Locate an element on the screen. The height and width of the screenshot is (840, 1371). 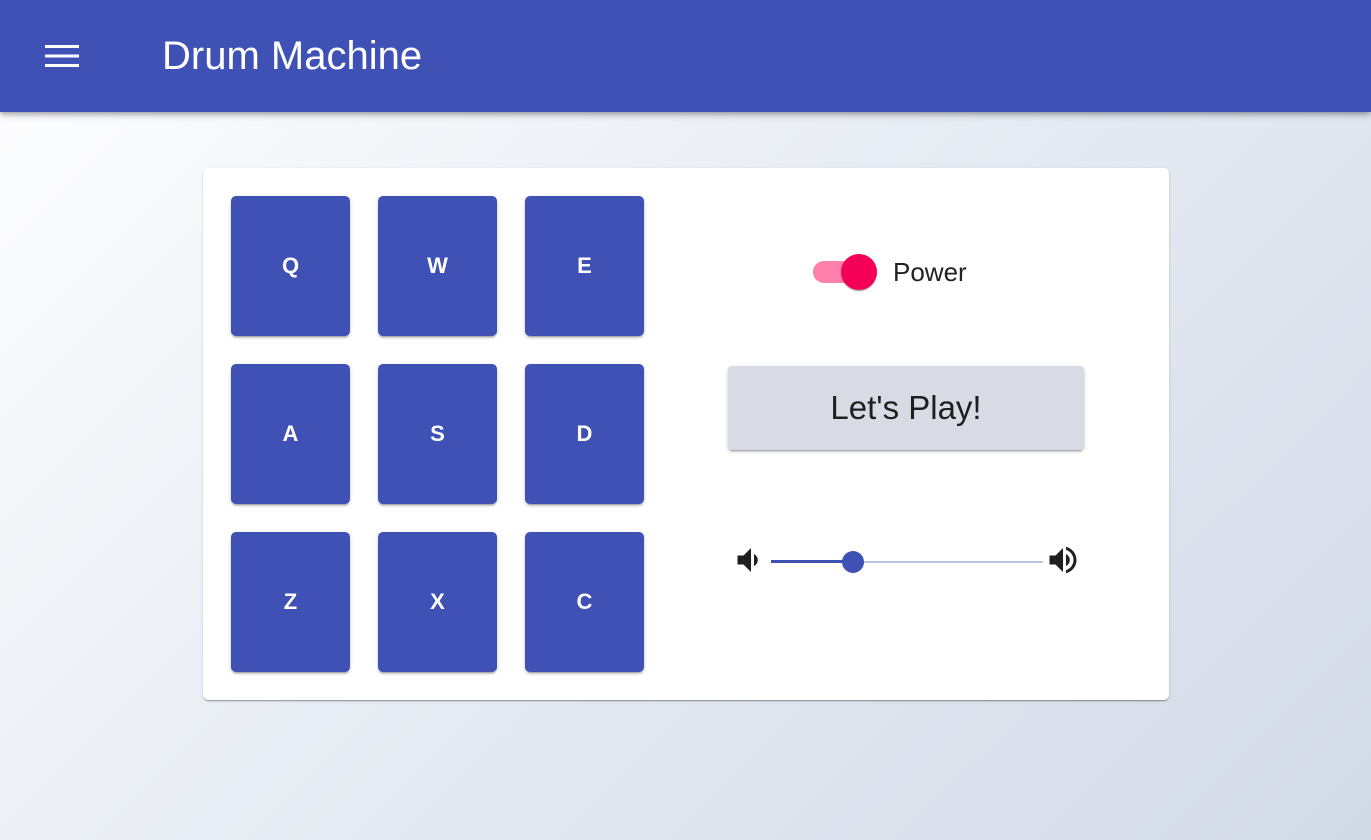
volume-control is located at coordinates (911, 560).